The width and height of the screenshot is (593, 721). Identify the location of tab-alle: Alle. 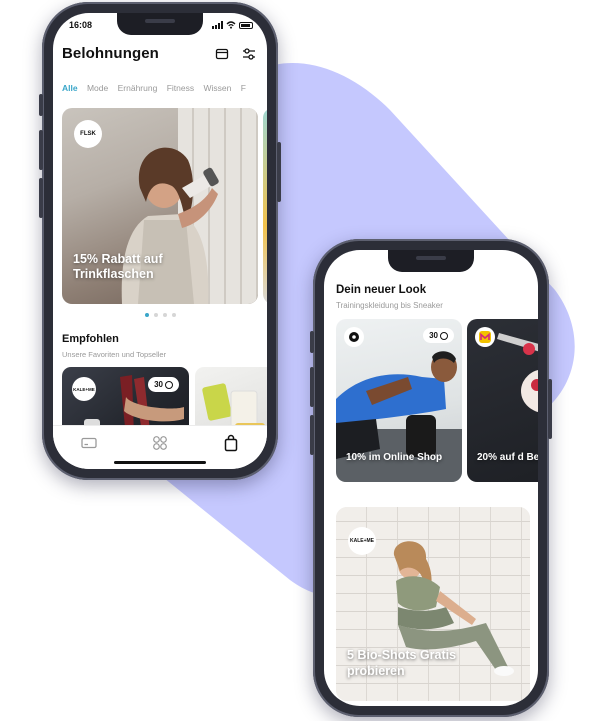
(70, 88).